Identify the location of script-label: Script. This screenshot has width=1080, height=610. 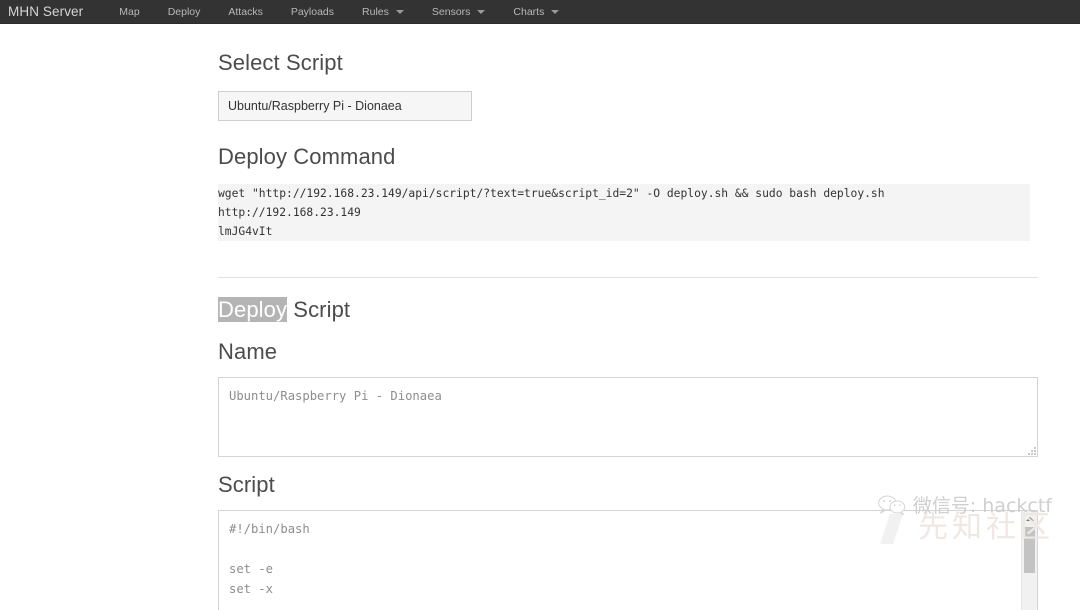
(246, 484).